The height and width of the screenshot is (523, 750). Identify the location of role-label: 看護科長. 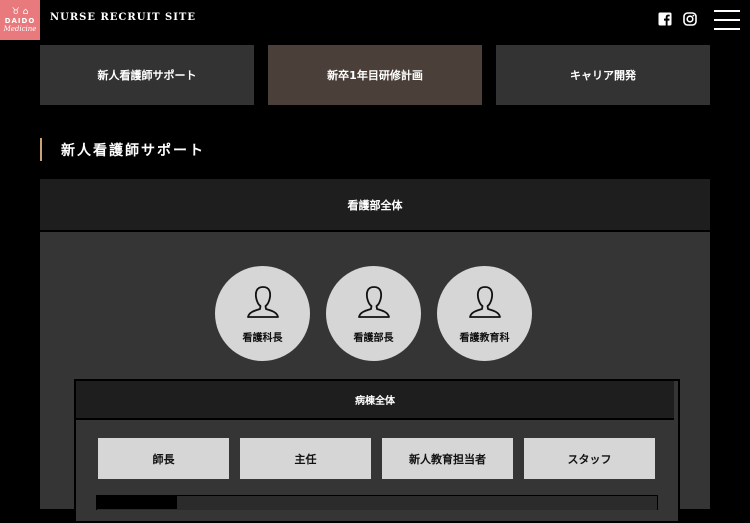
(262, 338).